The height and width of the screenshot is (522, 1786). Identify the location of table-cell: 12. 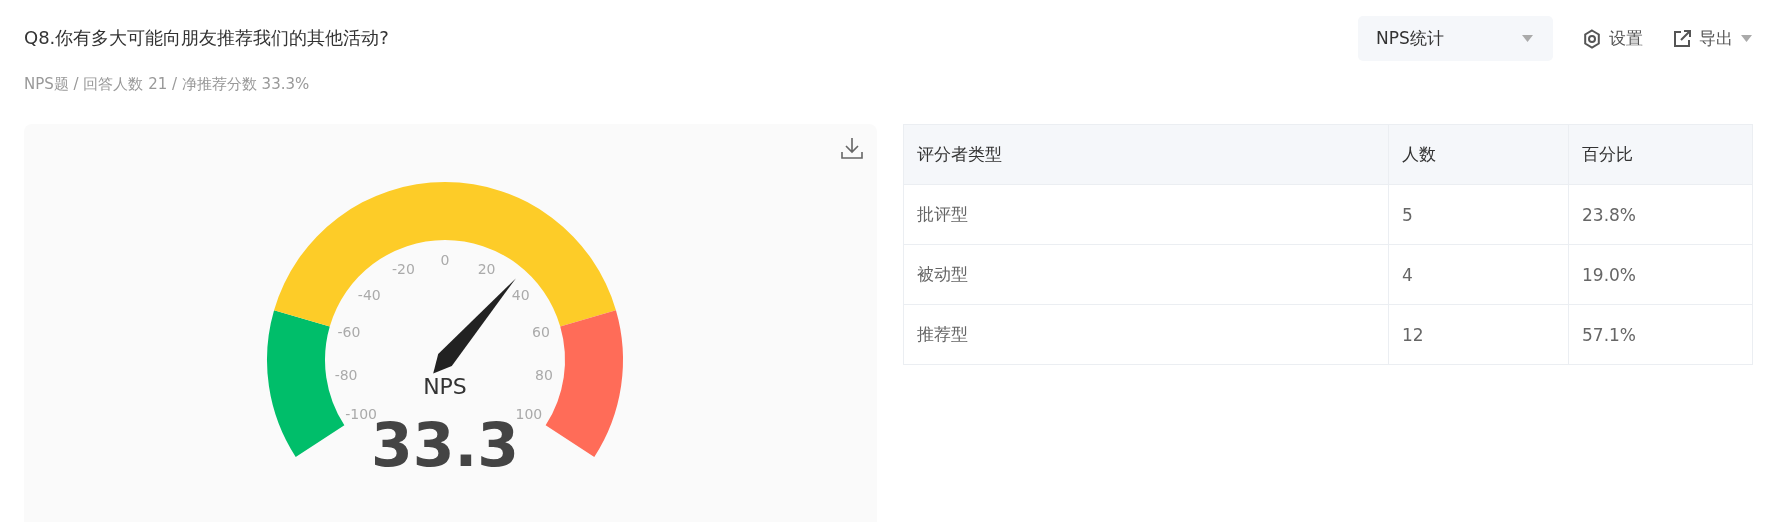
(1478, 334).